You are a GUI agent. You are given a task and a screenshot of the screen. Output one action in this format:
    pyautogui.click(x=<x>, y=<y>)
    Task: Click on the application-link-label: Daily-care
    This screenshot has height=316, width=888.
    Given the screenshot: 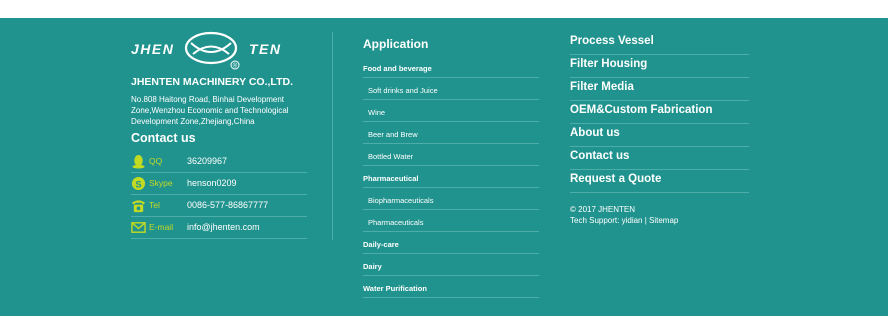 What is the action you would take?
    pyautogui.click(x=381, y=244)
    